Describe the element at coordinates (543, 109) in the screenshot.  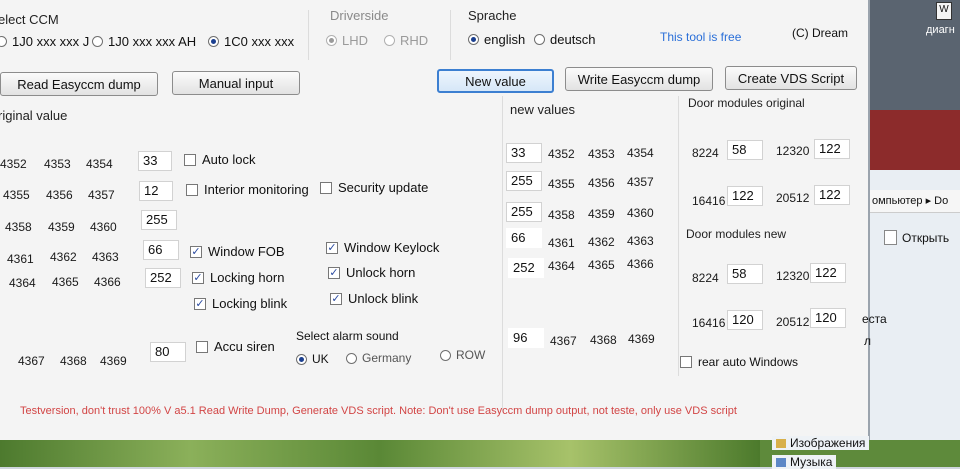
I see `new-values-title: new values` at that location.